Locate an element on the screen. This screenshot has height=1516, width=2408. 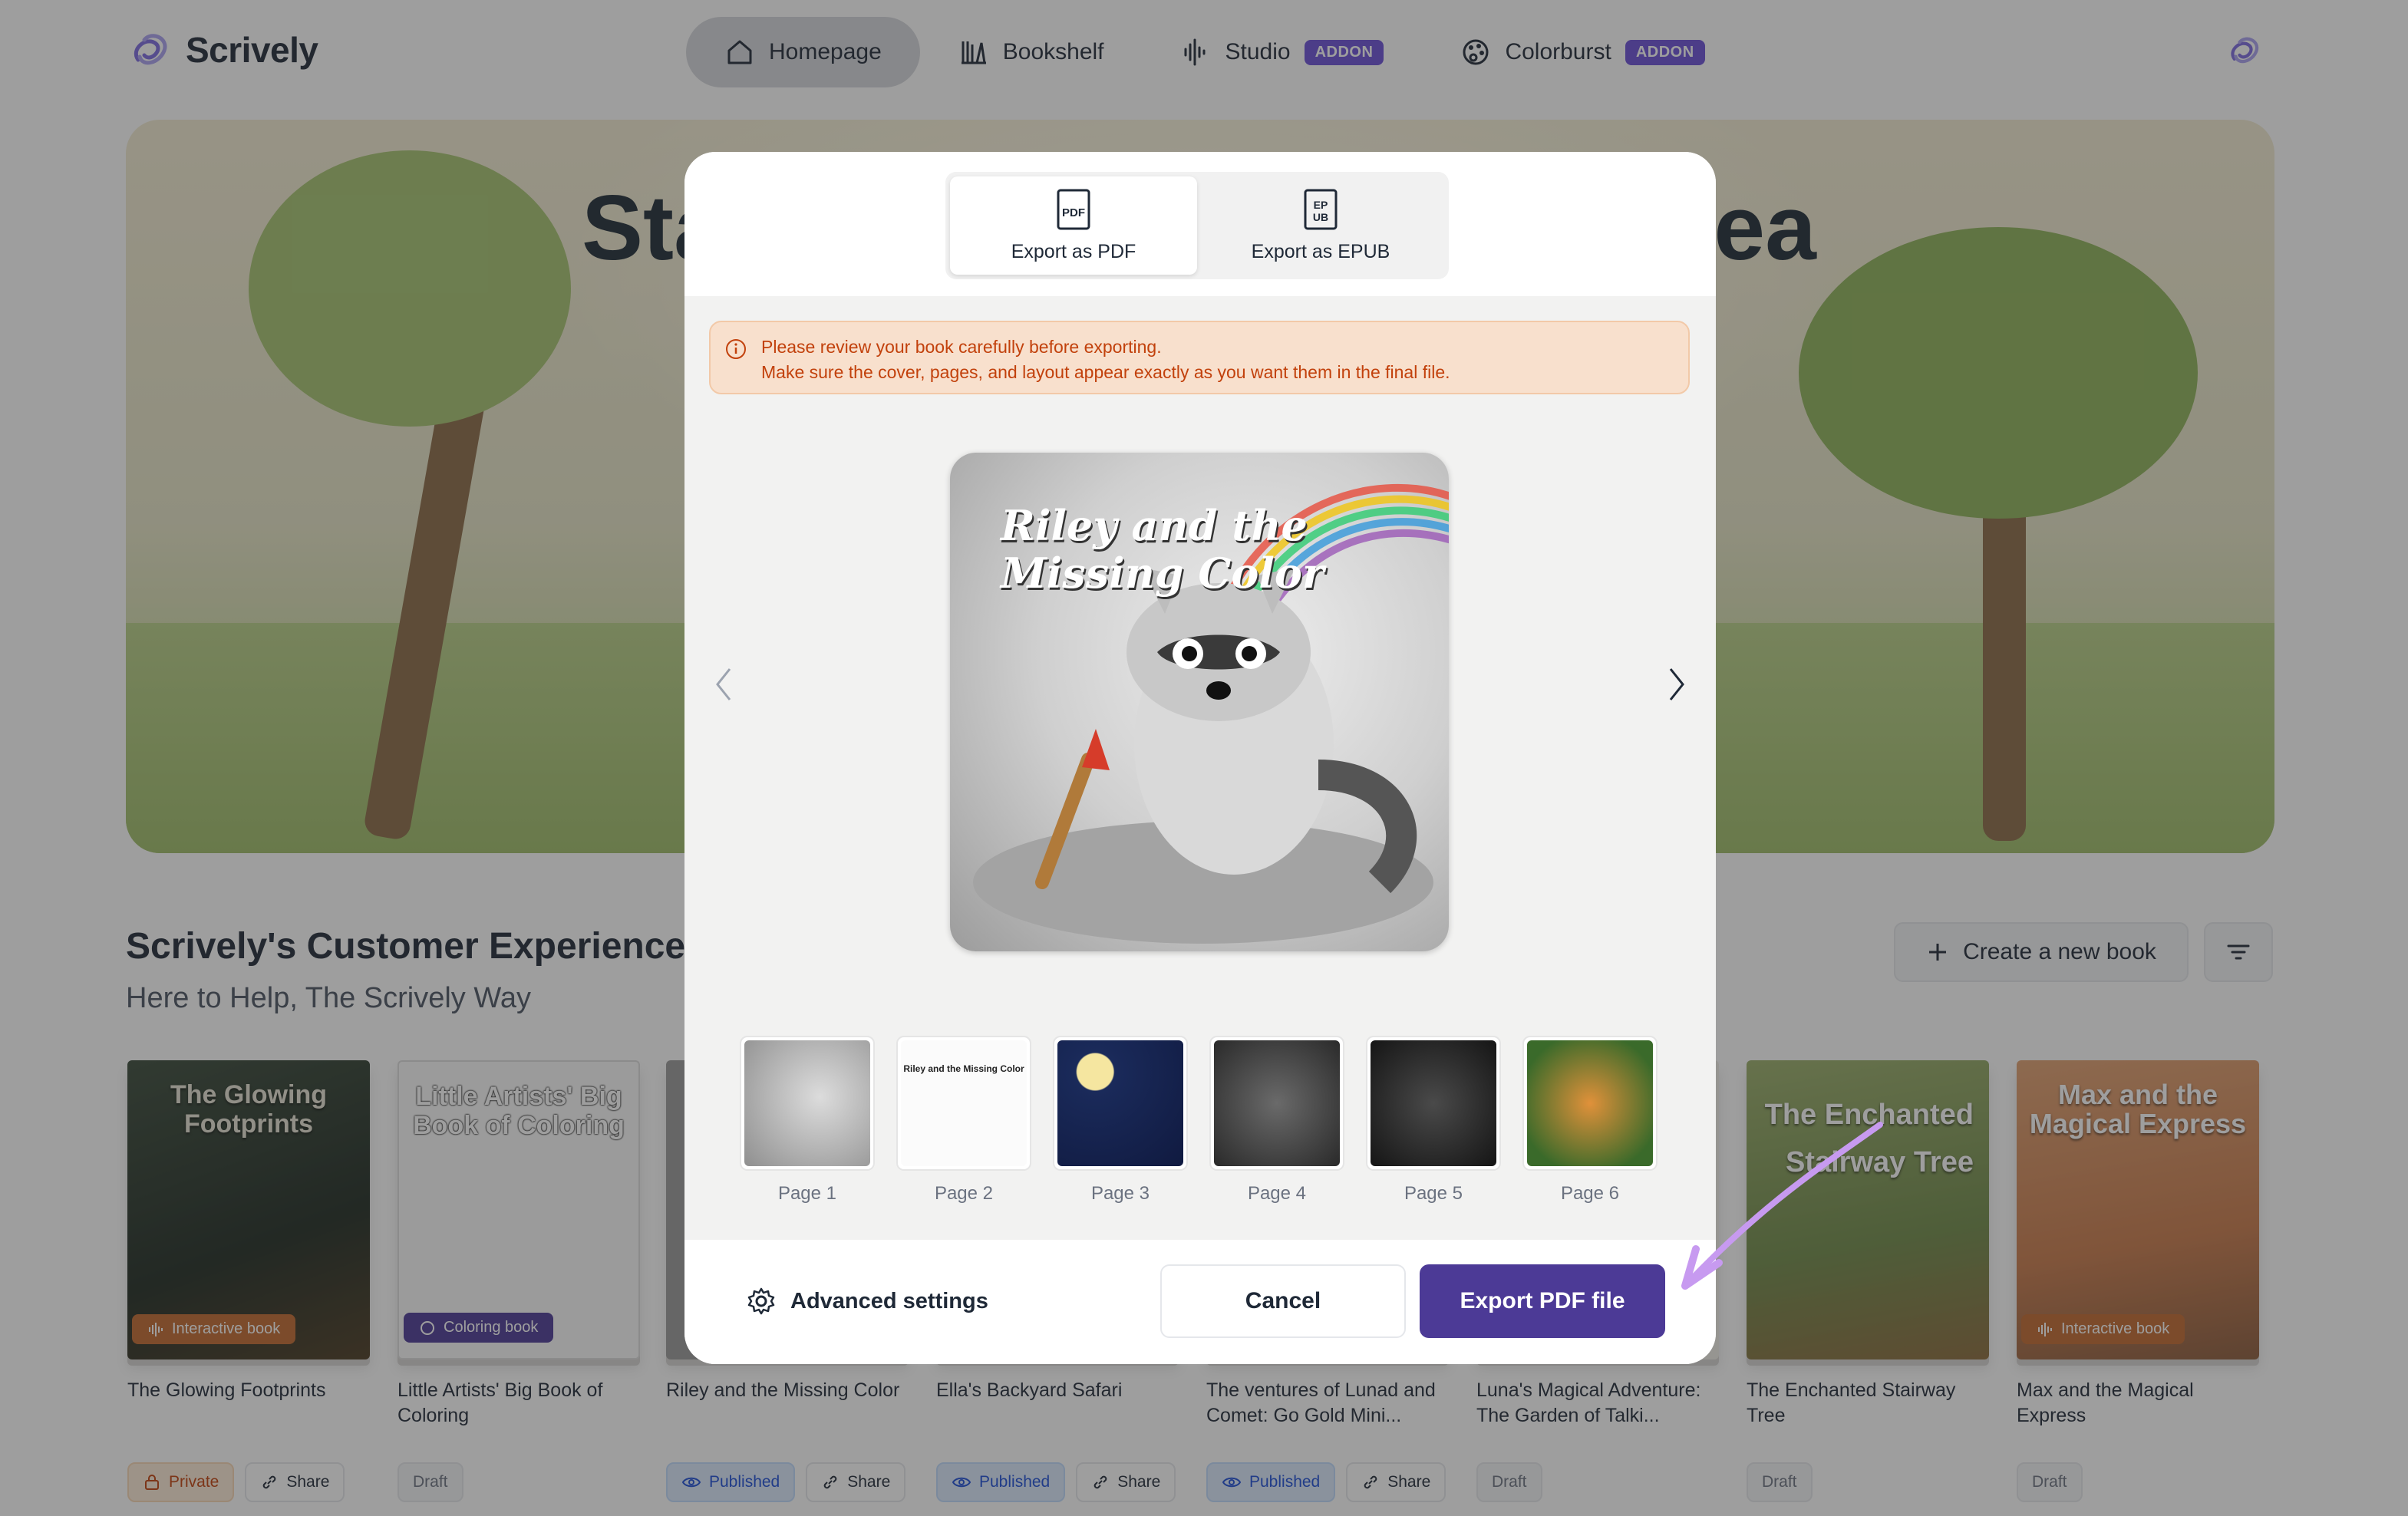
svg-text: PDF is located at coordinates (1073, 212).